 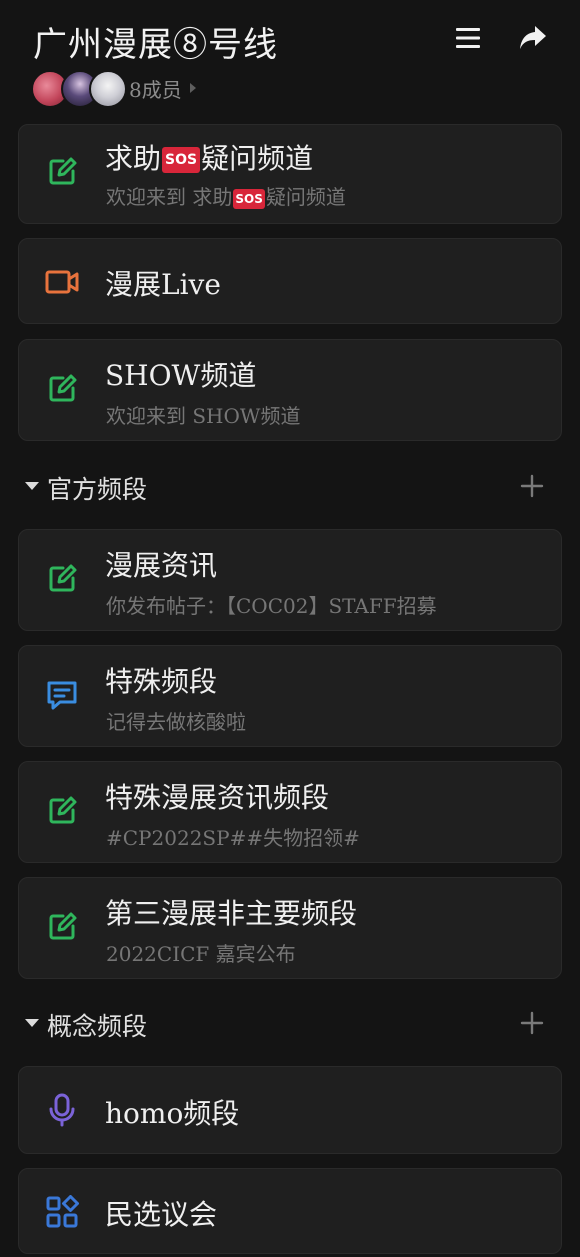 I want to click on menu-button, so click(x=468, y=38).